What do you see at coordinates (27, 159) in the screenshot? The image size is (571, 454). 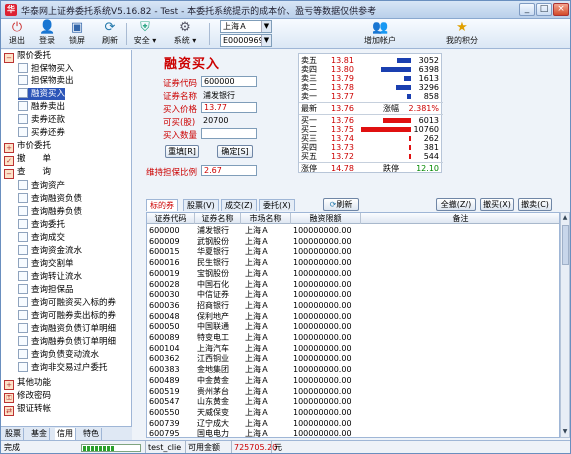 I see `tree-item-cancel: ✓ 撤 单` at bounding box center [27, 159].